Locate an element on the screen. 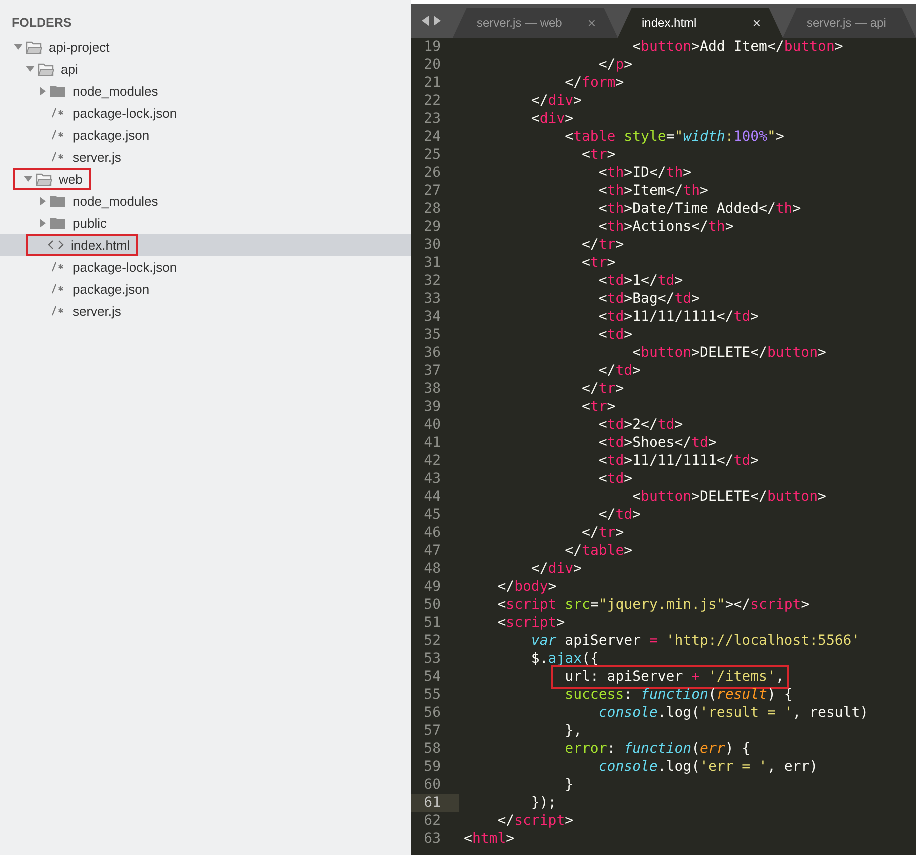 This screenshot has height=855, width=916. line-number: 60 is located at coordinates (432, 785).